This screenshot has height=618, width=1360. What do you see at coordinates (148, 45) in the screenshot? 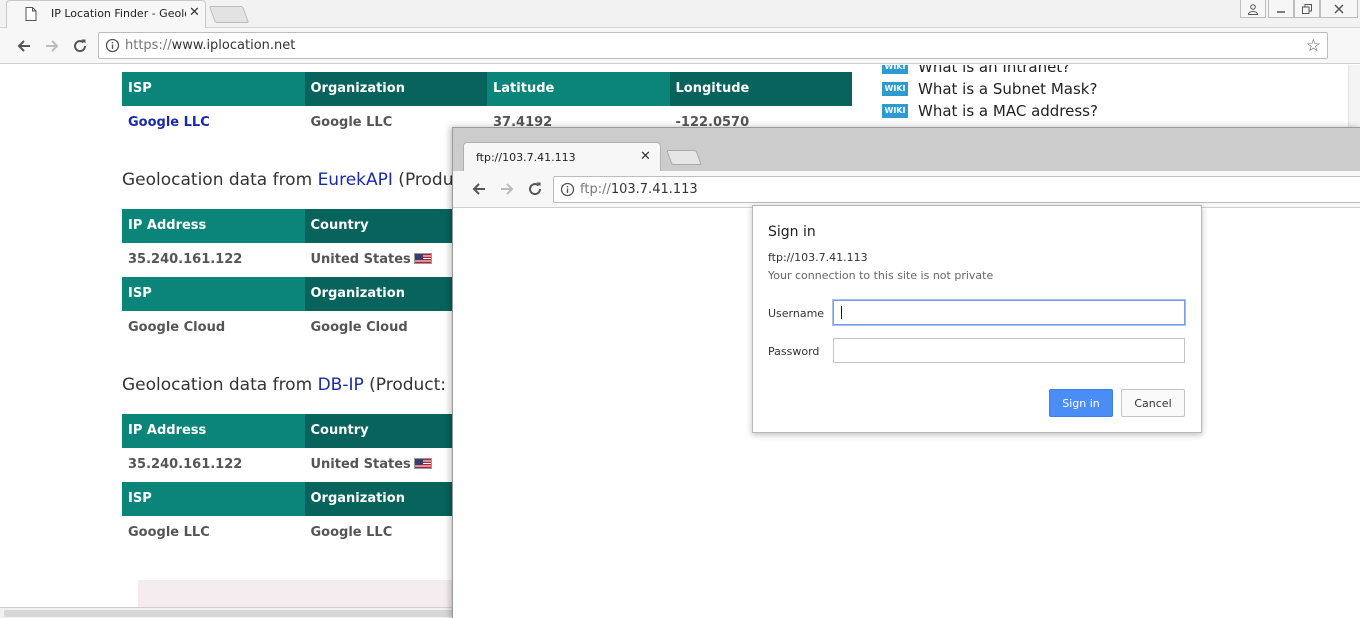
I see `url-scheme: https://` at bounding box center [148, 45].